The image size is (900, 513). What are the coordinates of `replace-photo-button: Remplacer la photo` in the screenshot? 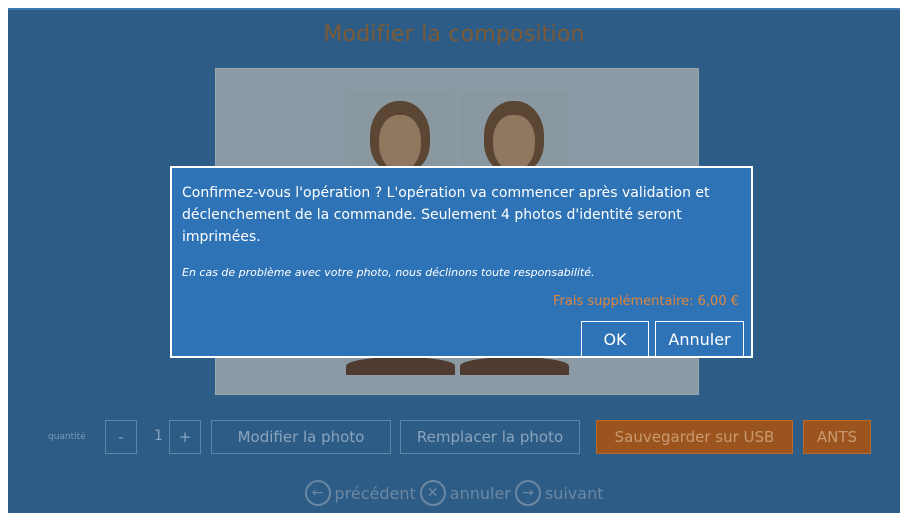 It's located at (490, 437).